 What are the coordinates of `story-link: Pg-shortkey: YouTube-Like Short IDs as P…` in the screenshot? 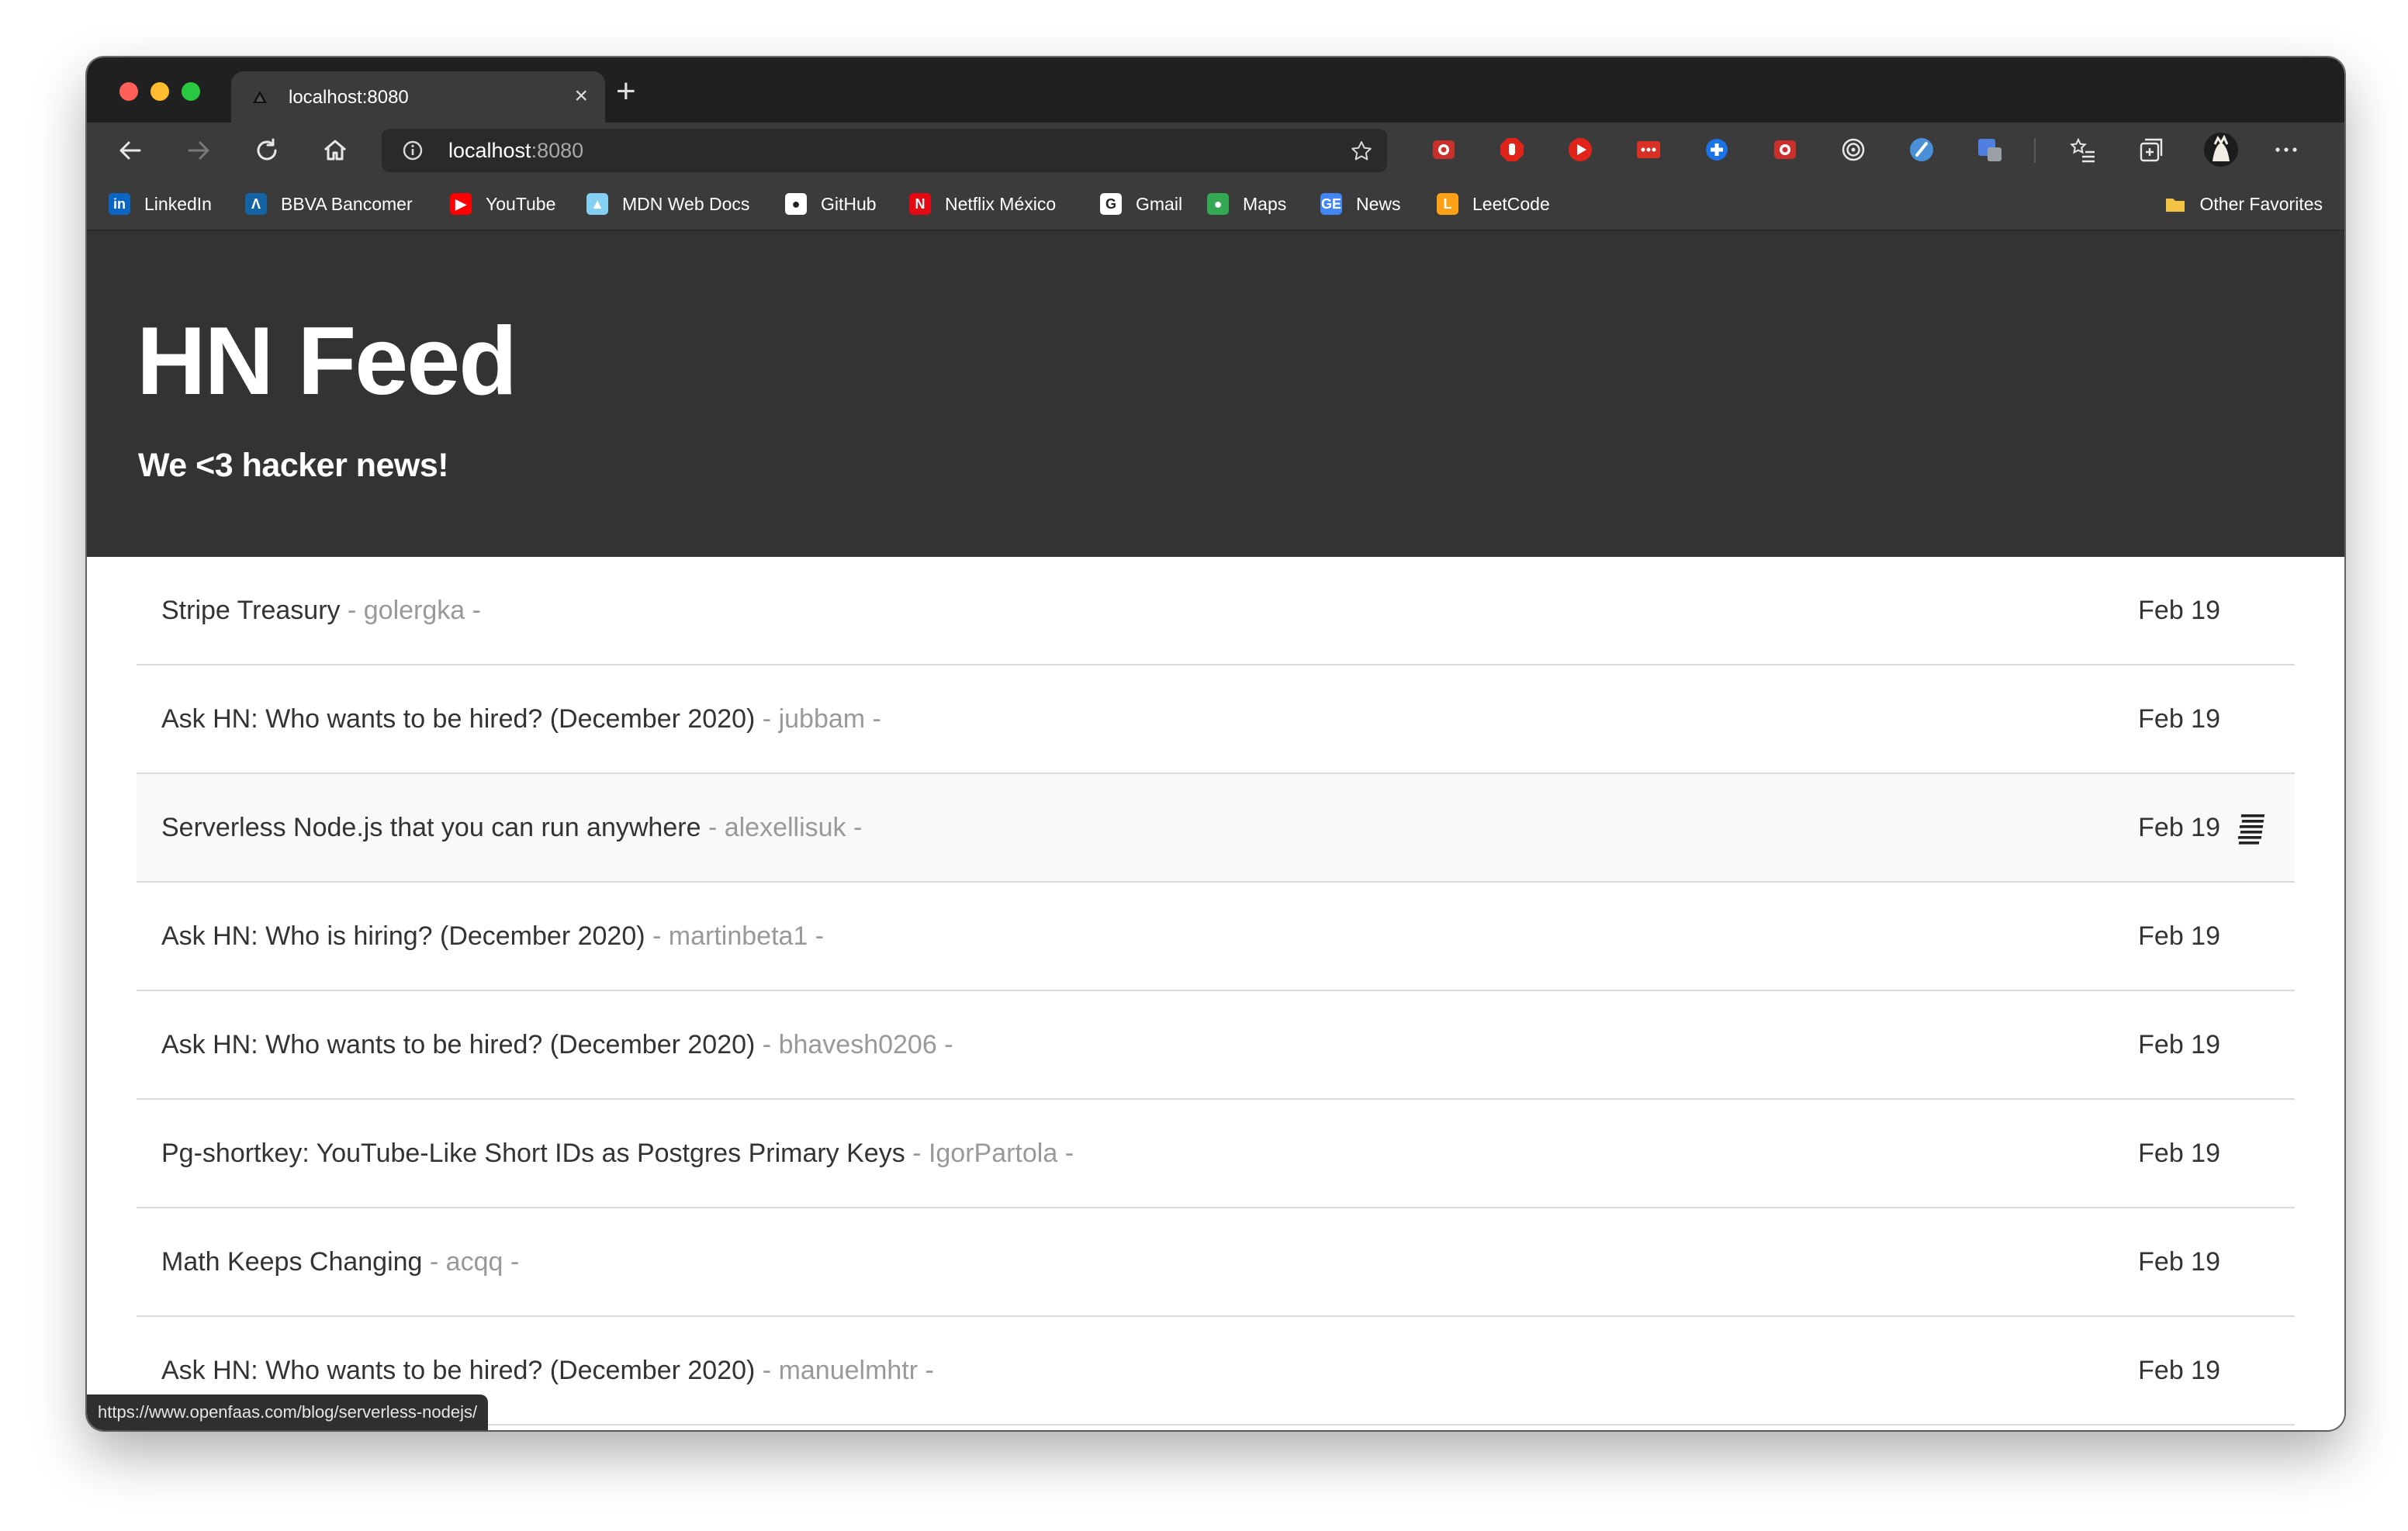 It's located at (617, 1154).